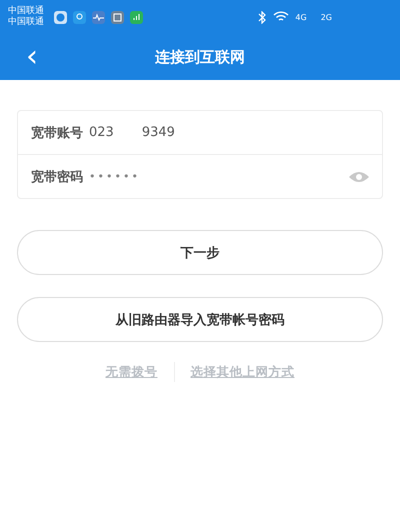 The height and width of the screenshot is (531, 400). I want to click on page-title: 连接到互联网, so click(200, 57).